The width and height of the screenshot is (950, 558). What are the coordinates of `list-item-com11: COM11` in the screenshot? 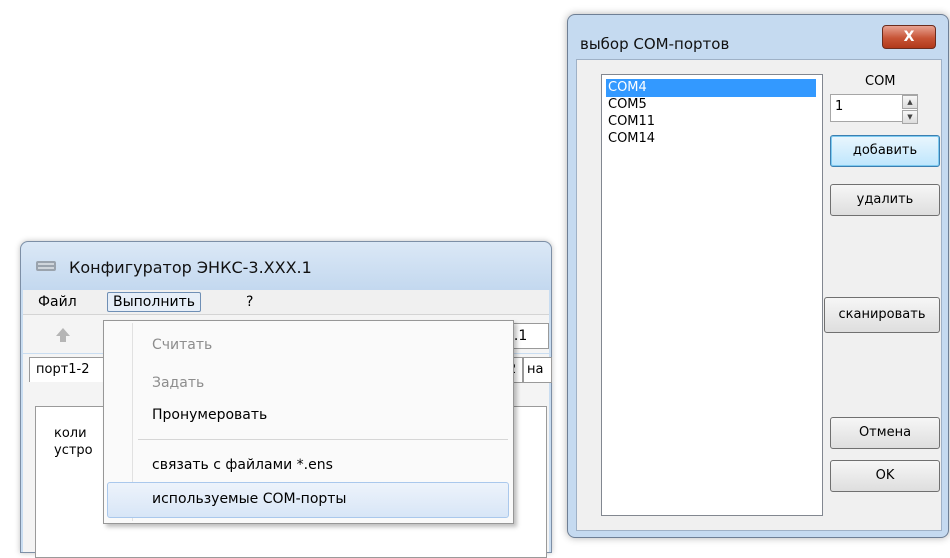 It's located at (711, 122).